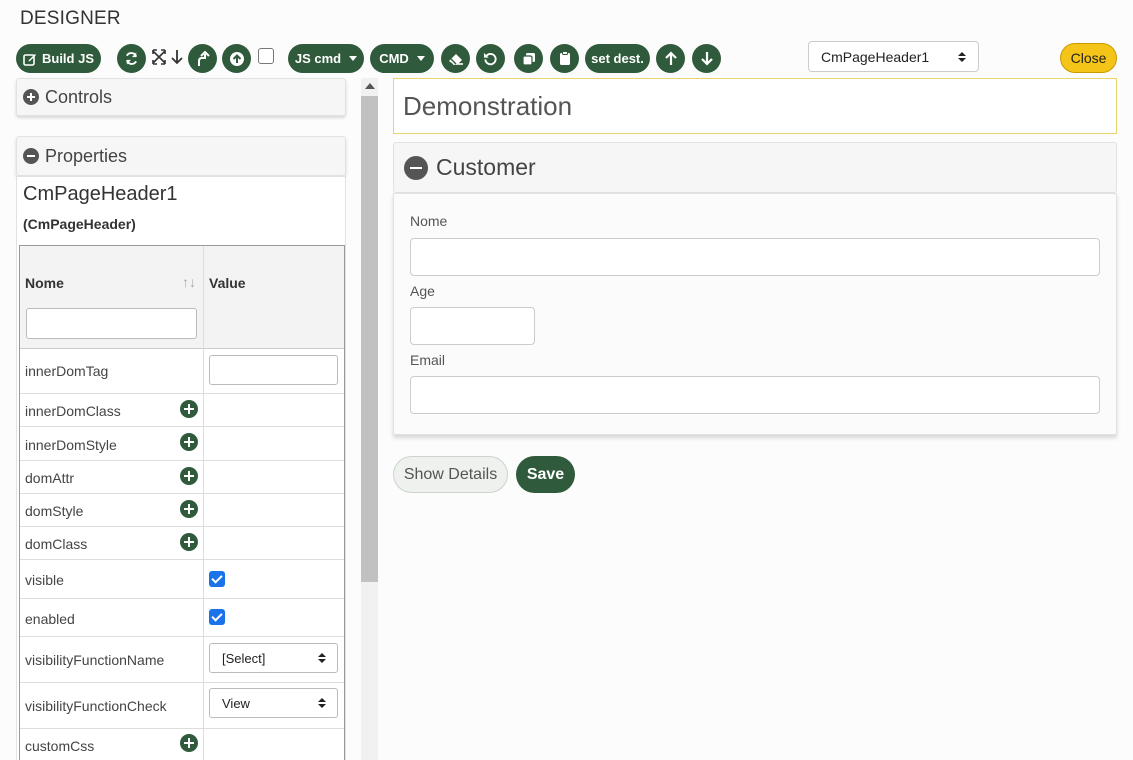  What do you see at coordinates (875, 56) in the screenshot?
I see `component-select-value: CmPageHeader1` at bounding box center [875, 56].